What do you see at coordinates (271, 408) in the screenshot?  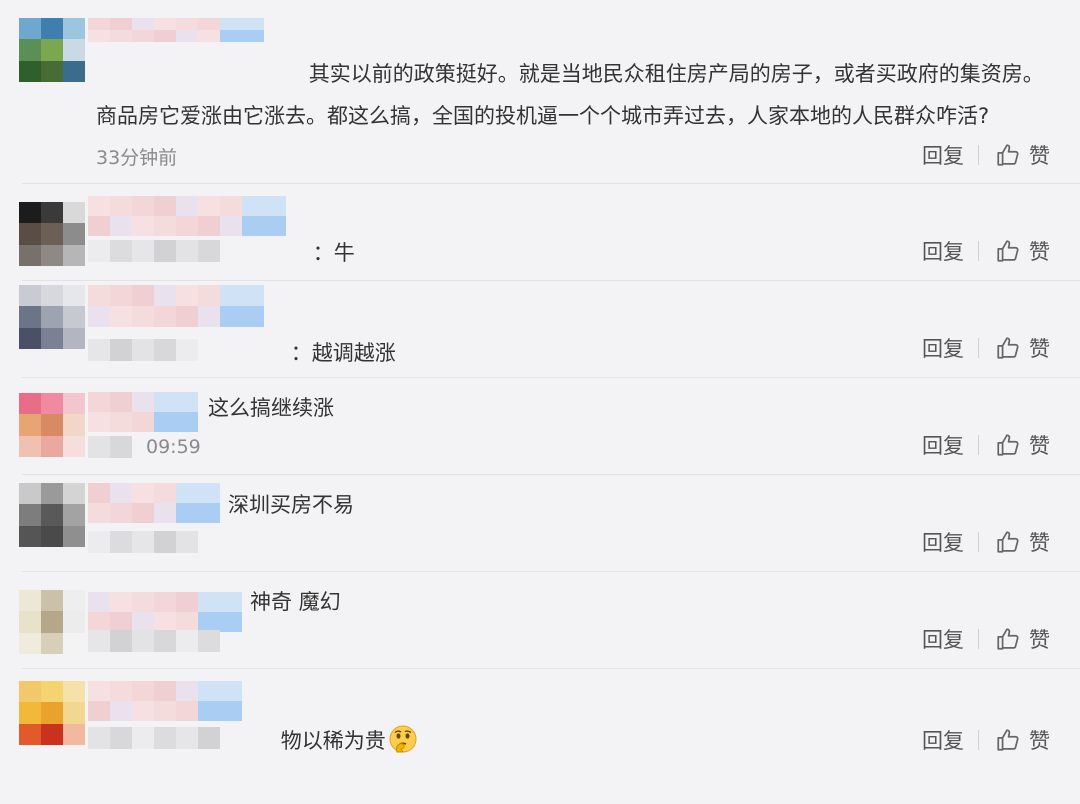 I see `comment-text: 这么搞继续涨` at bounding box center [271, 408].